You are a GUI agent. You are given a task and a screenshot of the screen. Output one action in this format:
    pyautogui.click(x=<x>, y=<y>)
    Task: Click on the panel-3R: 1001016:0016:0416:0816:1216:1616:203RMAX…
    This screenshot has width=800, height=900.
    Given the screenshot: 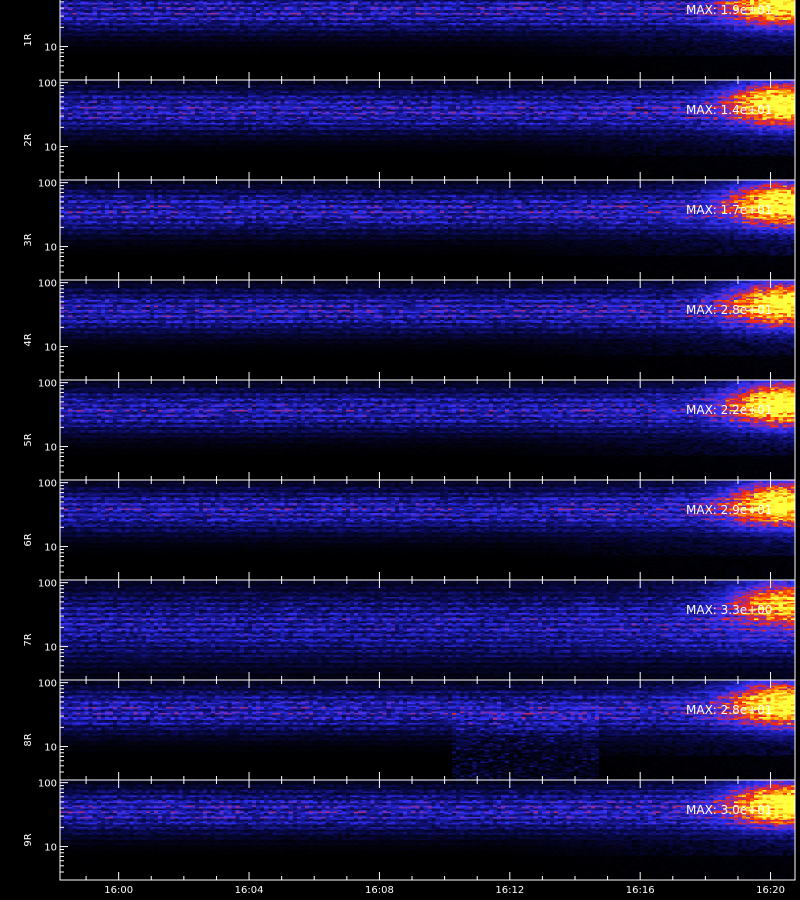 What is the action you would take?
    pyautogui.click(x=409, y=237)
    